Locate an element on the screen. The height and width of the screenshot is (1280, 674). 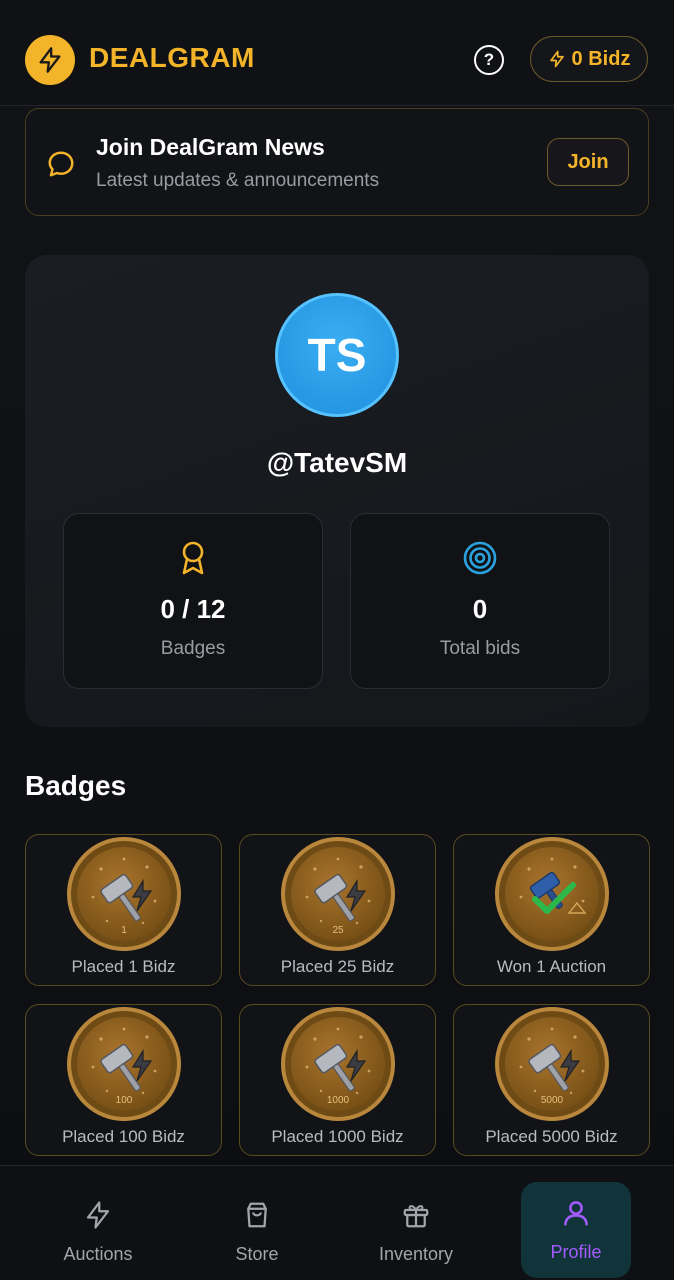
badge-card: 100 Placed 100 Bidz is located at coordinates (123, 1080).